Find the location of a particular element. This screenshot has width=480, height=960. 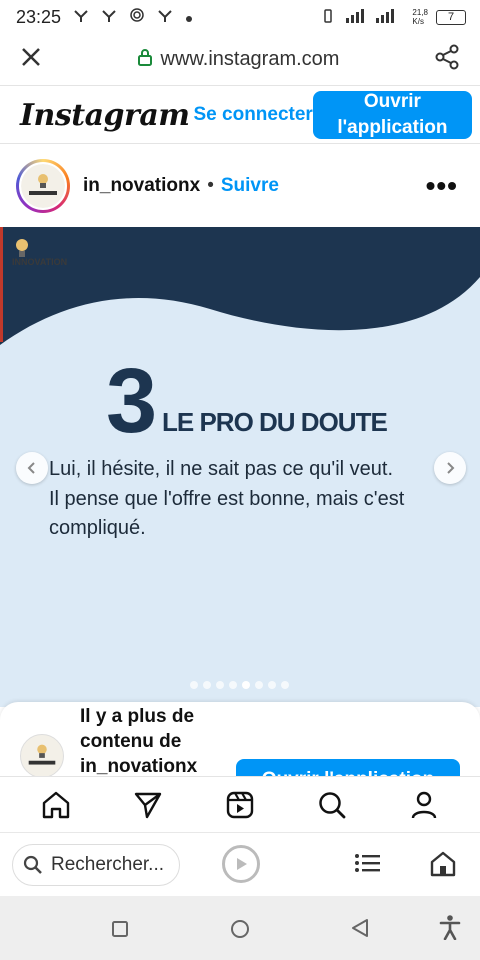

profile-icon is located at coordinates (424, 804).